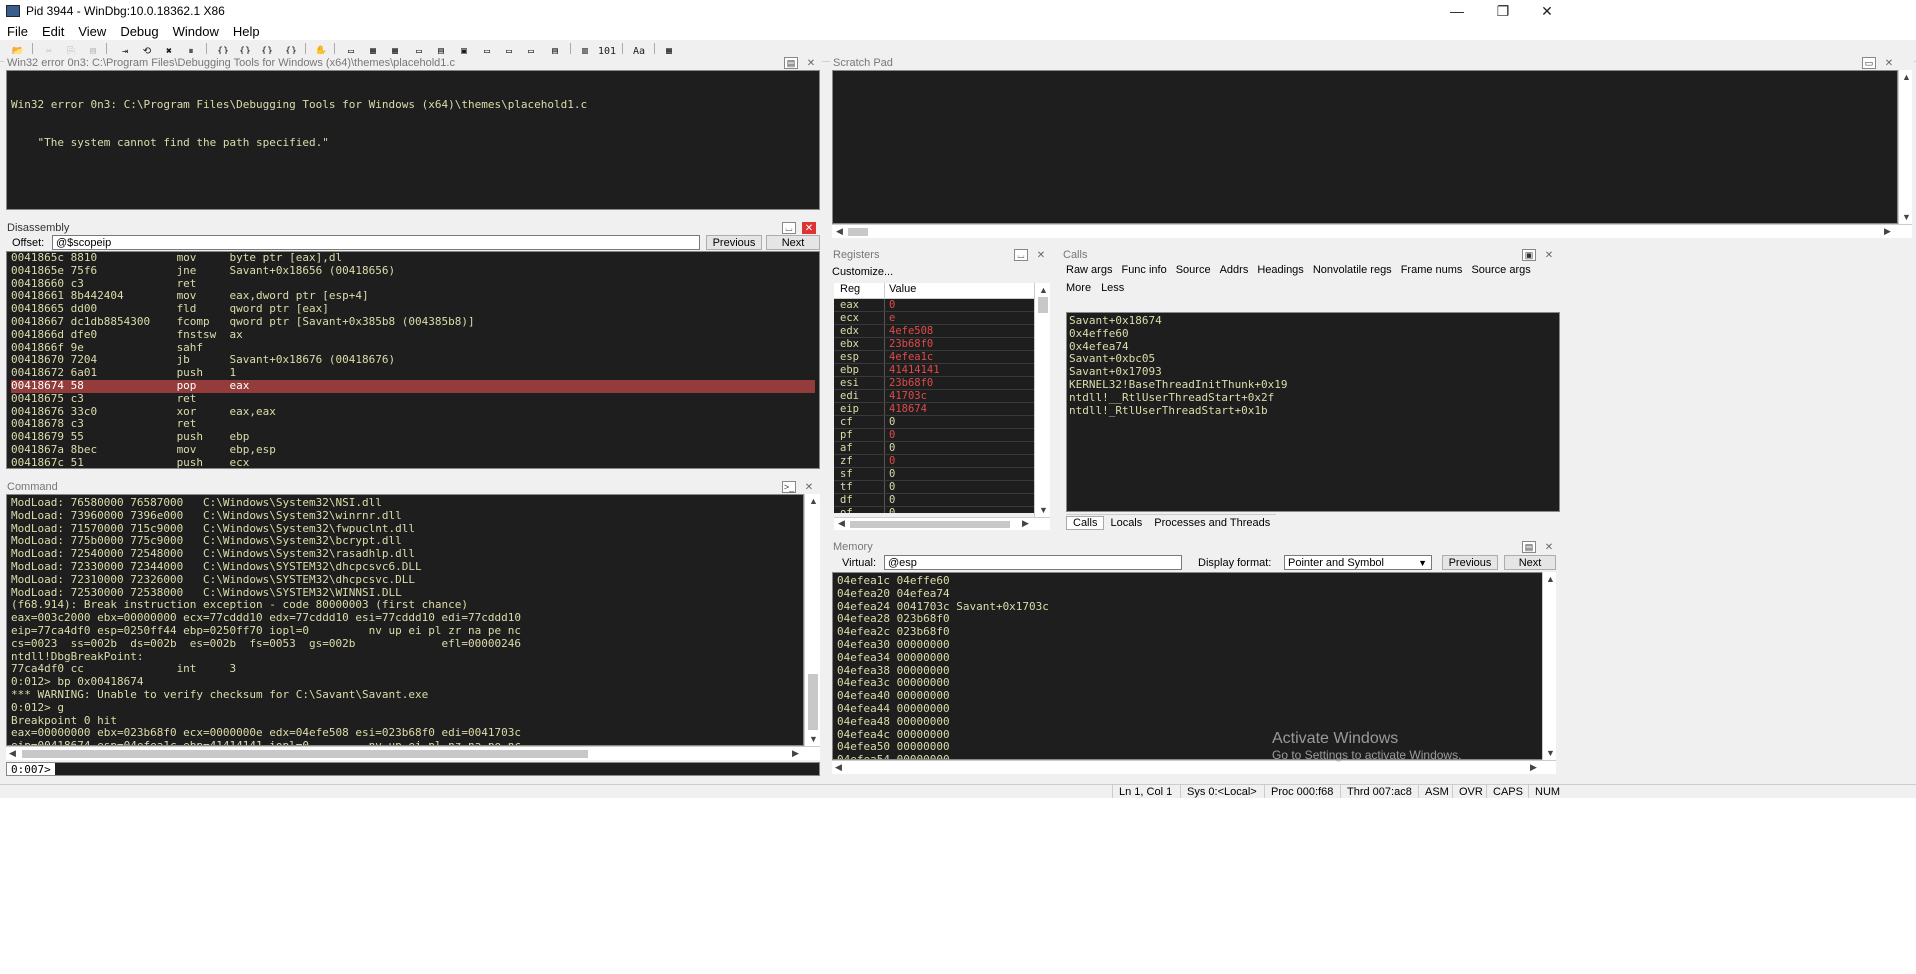 This screenshot has width=1916, height=974. I want to click on register-row: cf 0, so click(934, 422).